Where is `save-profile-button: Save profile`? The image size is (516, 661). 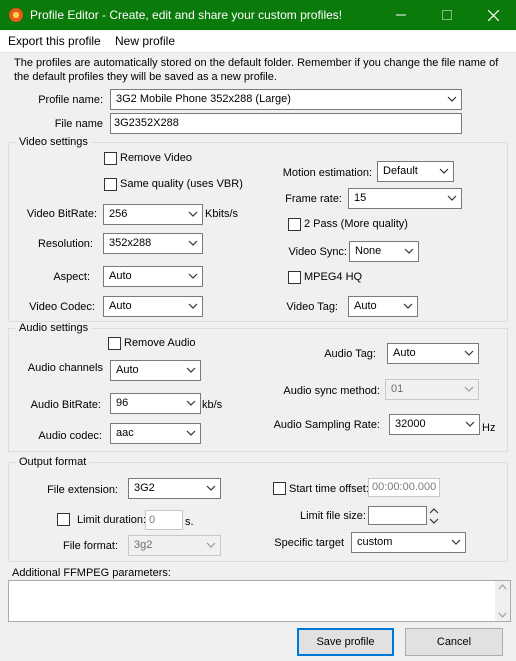
save-profile-button: Save profile is located at coordinates (345, 642).